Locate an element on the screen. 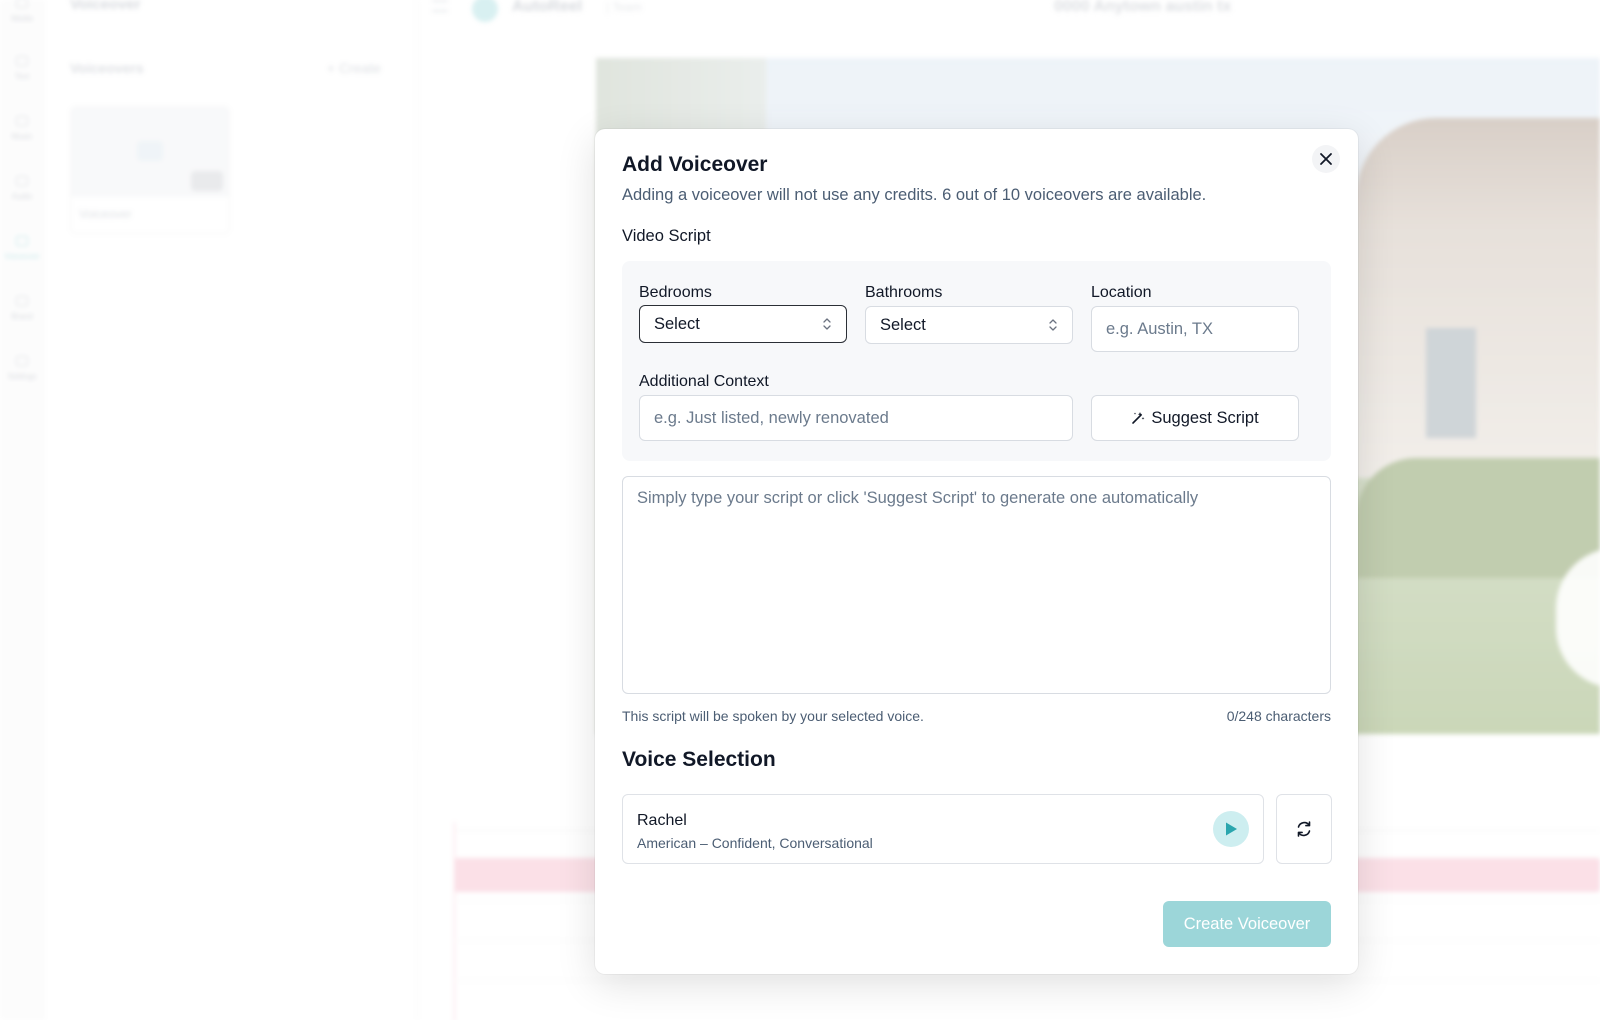 The width and height of the screenshot is (1600, 1020). voice-description: American – Confident, Conversational is located at coordinates (755, 843).